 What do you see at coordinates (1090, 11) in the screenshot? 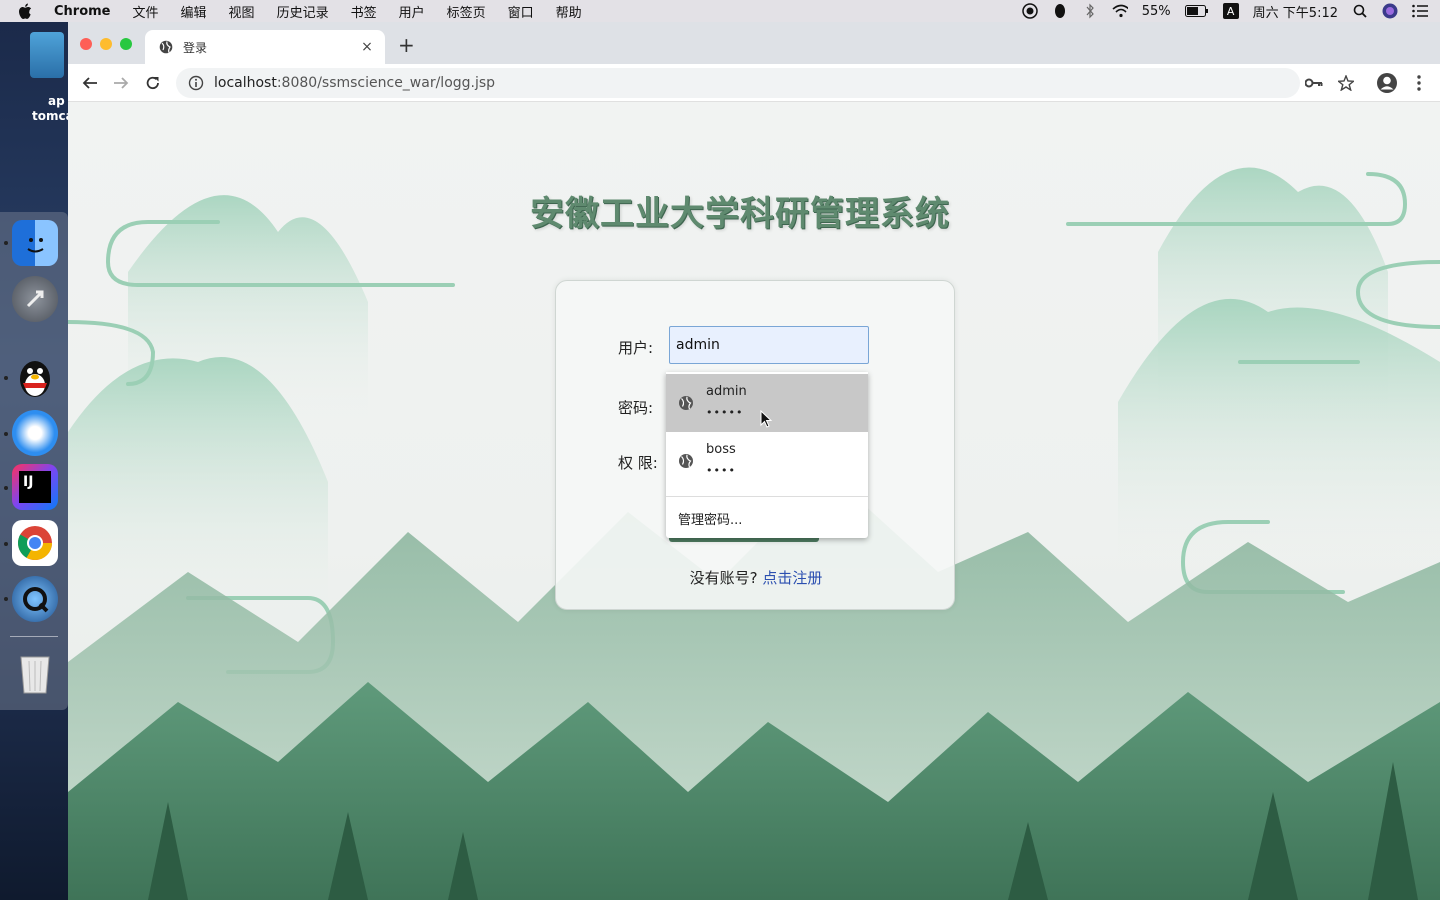
I see `bluetooth-icon` at bounding box center [1090, 11].